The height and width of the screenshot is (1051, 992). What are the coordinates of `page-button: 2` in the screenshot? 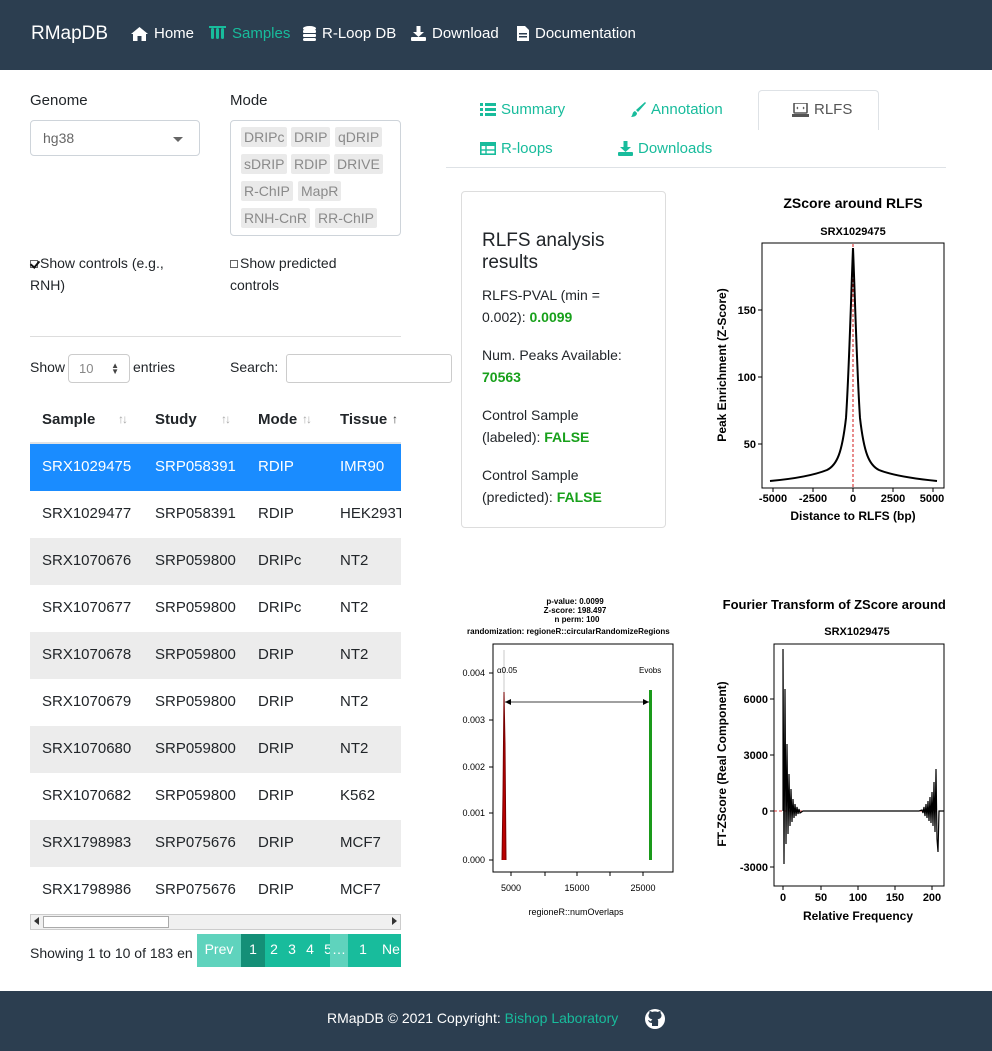 It's located at (274, 950).